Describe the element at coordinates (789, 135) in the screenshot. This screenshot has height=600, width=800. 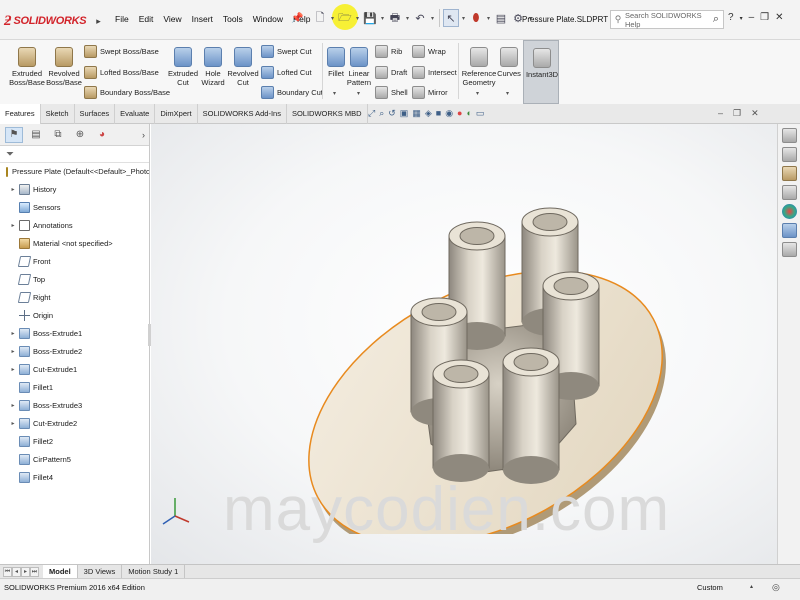
I see `solidworks-resources-icon` at that location.